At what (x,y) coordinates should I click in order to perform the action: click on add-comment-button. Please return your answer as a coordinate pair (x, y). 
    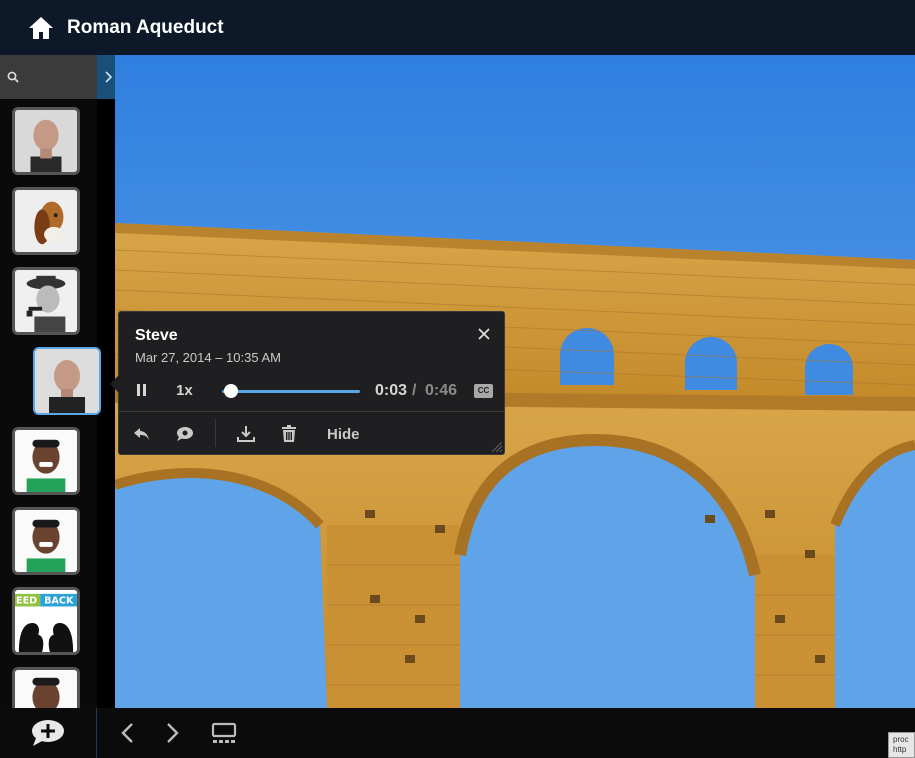
    Looking at the image, I should click on (48, 733).